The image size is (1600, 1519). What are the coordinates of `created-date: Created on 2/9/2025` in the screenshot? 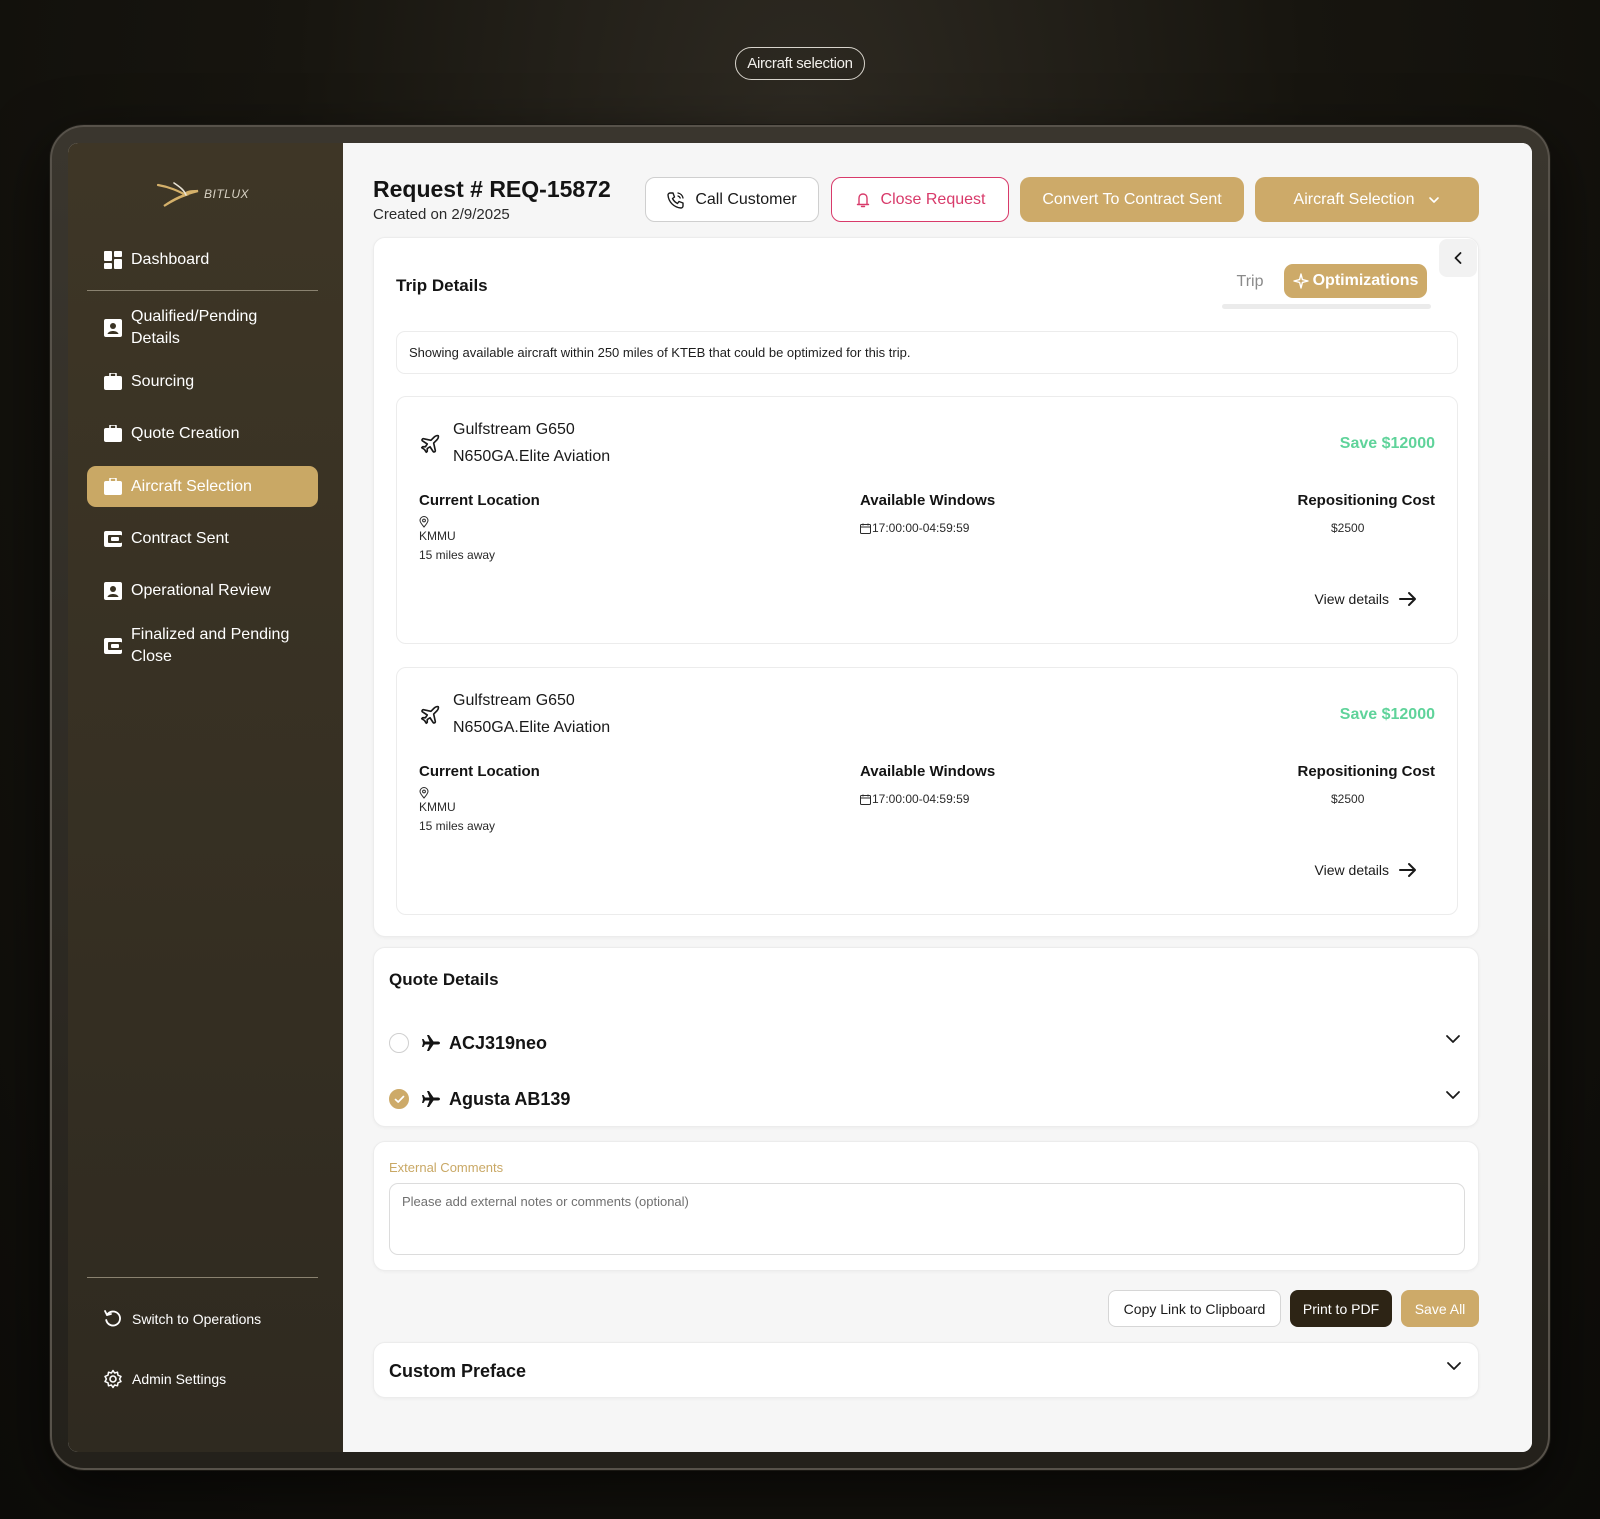 It's located at (441, 214).